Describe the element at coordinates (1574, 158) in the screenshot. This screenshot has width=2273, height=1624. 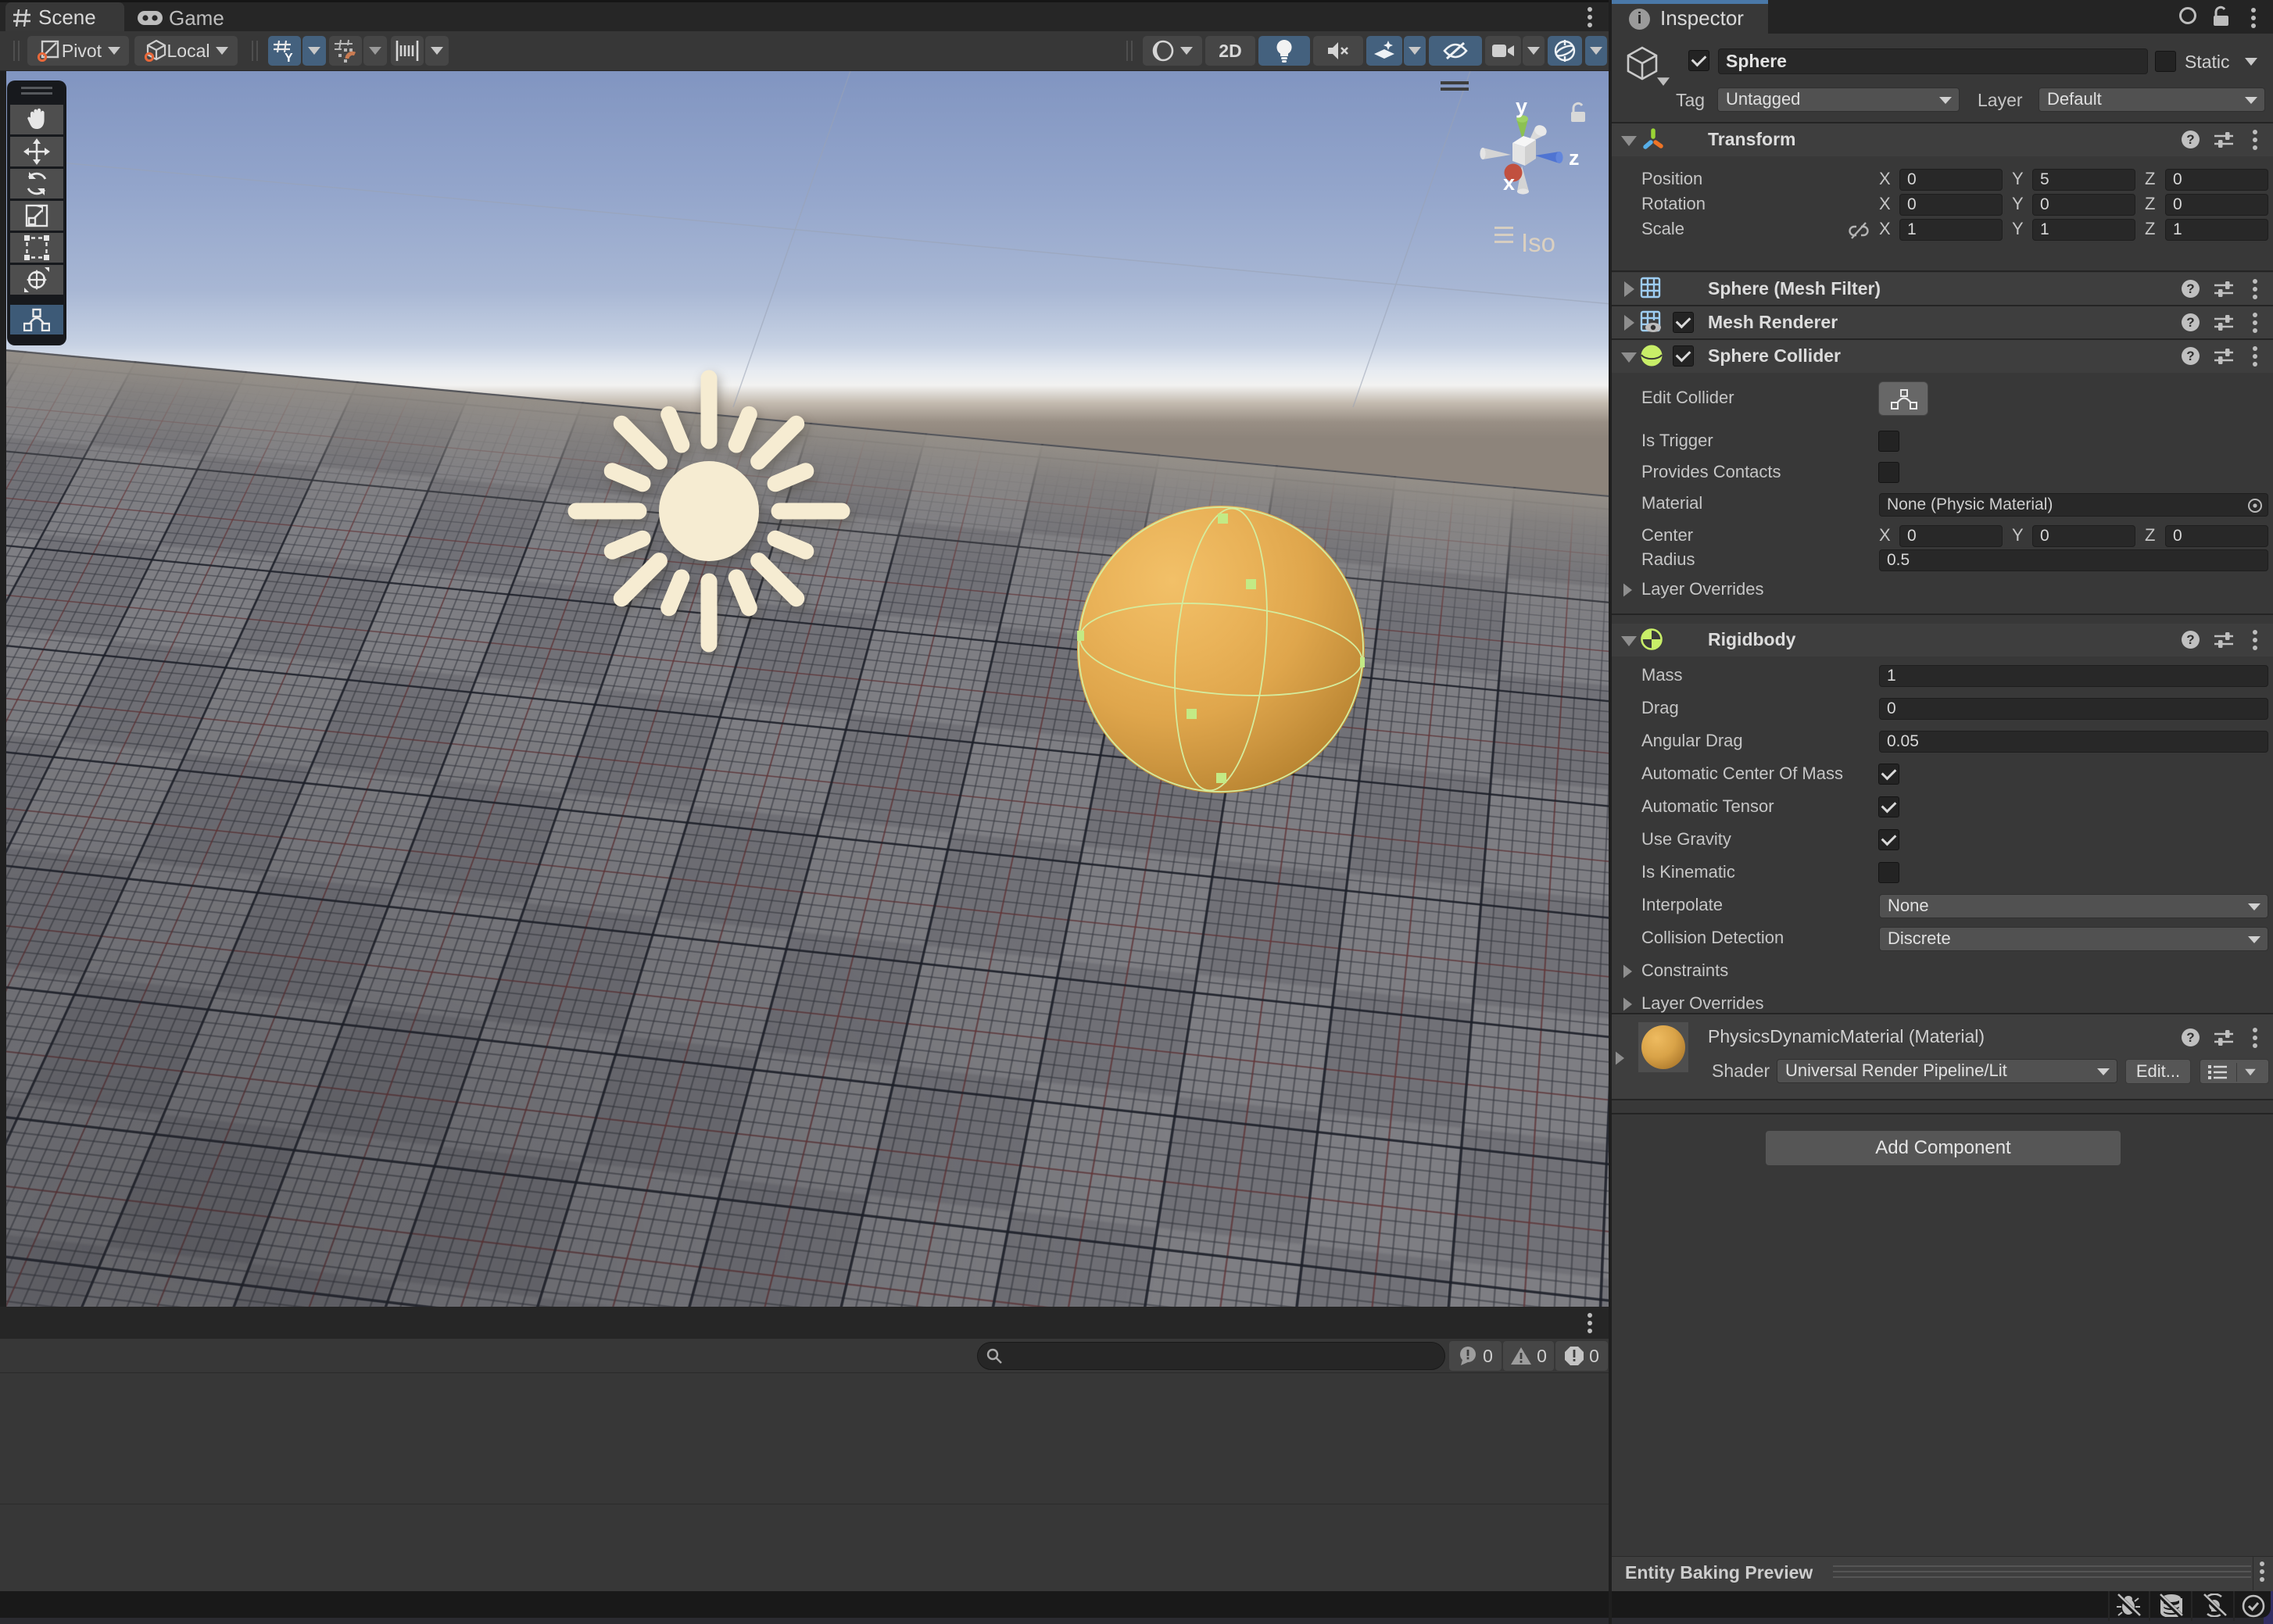
I see `svg-text: z` at that location.